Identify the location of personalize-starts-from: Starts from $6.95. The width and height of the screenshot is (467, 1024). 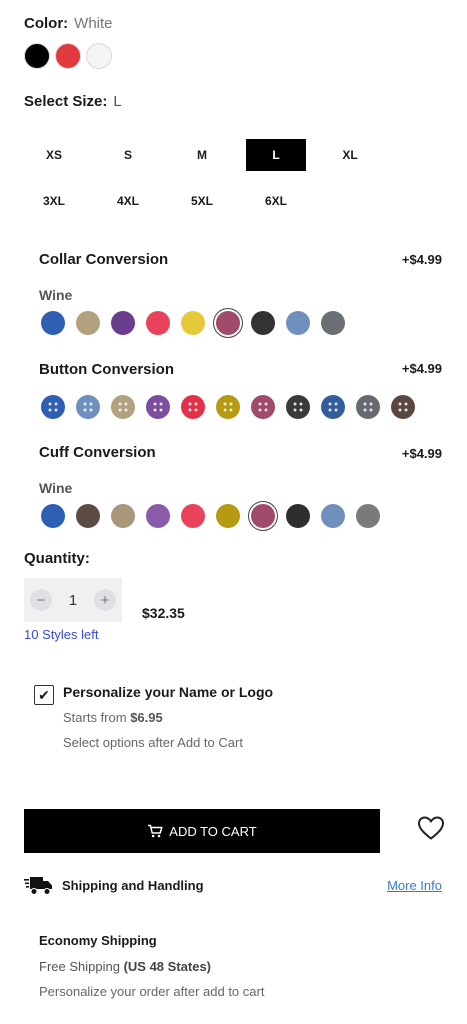
(113, 717).